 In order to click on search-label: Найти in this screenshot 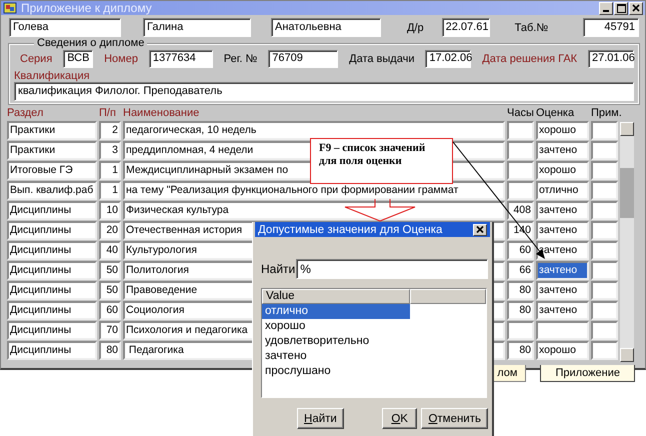, I will do `click(278, 269)`.